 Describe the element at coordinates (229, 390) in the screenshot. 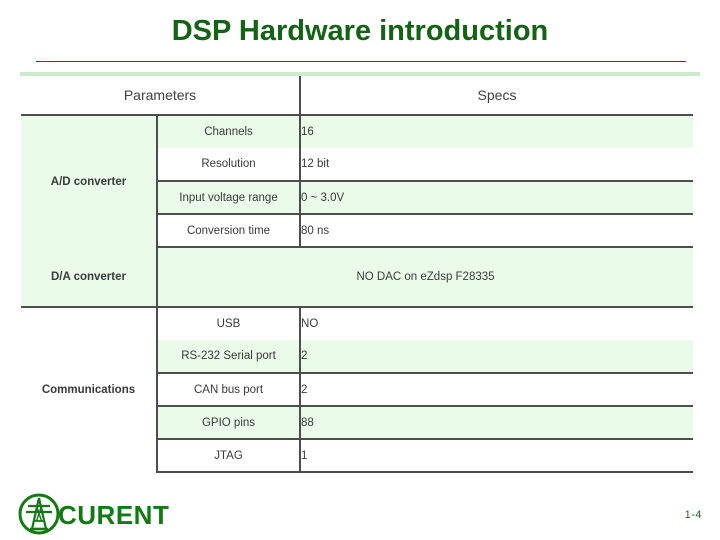

I see `parameter-label: CAN bus port` at that location.